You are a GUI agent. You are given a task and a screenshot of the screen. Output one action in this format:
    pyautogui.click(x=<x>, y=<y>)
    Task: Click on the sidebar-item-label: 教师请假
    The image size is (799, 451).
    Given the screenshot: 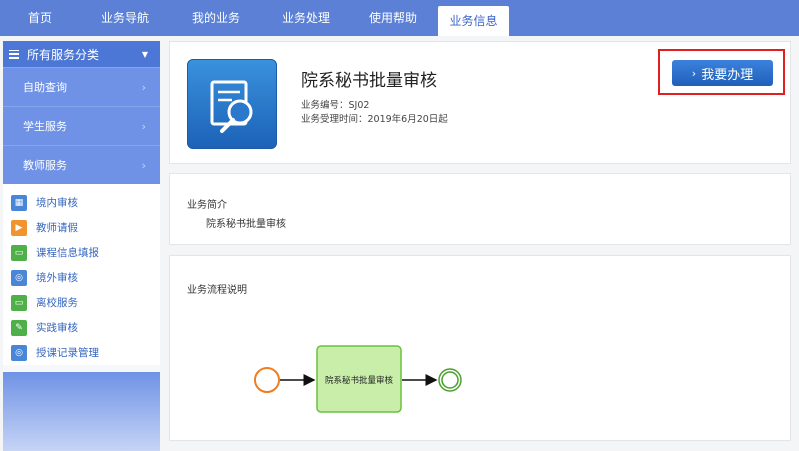 What is the action you would take?
    pyautogui.click(x=57, y=228)
    